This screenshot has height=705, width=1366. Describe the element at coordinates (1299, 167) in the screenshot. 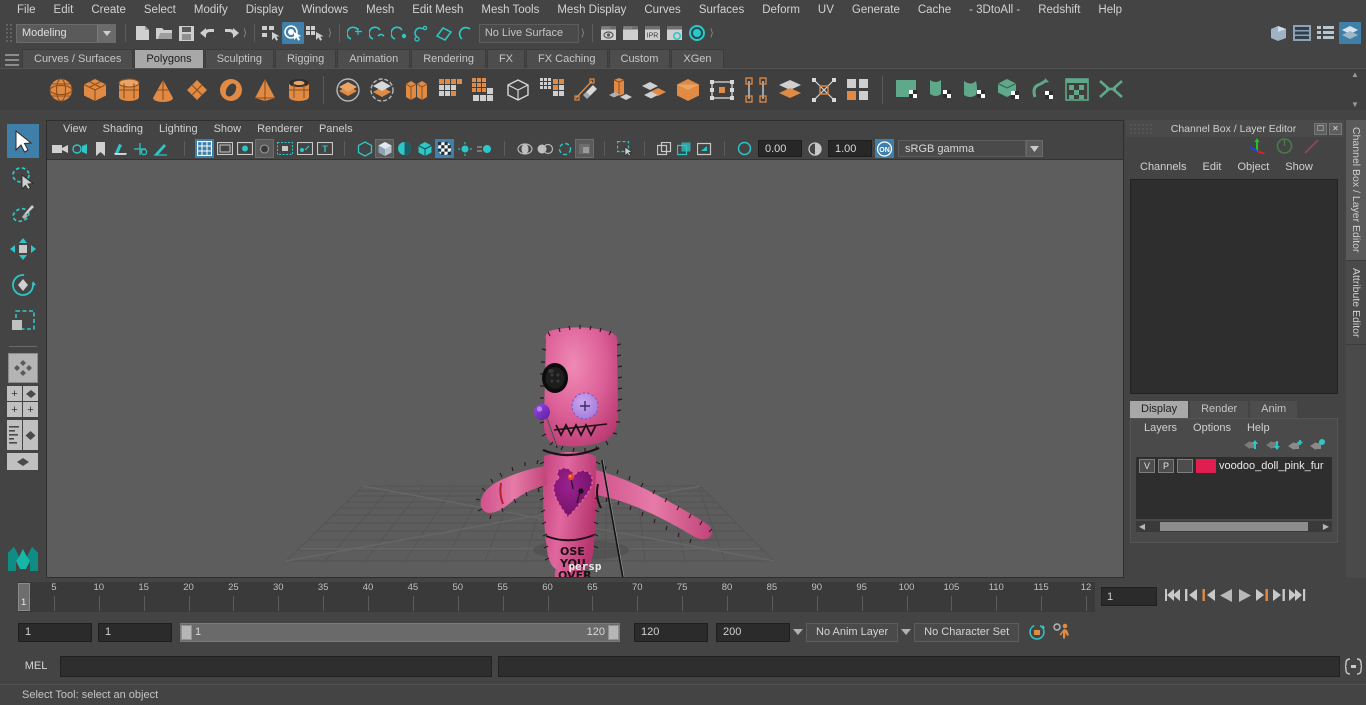

I see `channel-box-menu-show: Show` at that location.